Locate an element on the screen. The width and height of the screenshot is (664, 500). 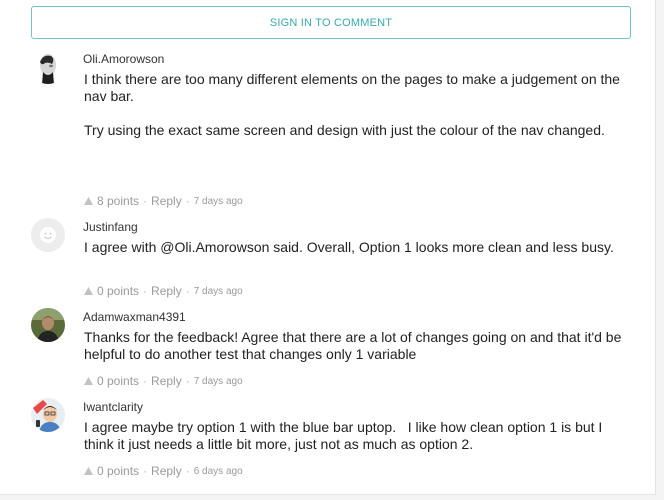
avatar-iwantclarity-image is located at coordinates (48, 415).